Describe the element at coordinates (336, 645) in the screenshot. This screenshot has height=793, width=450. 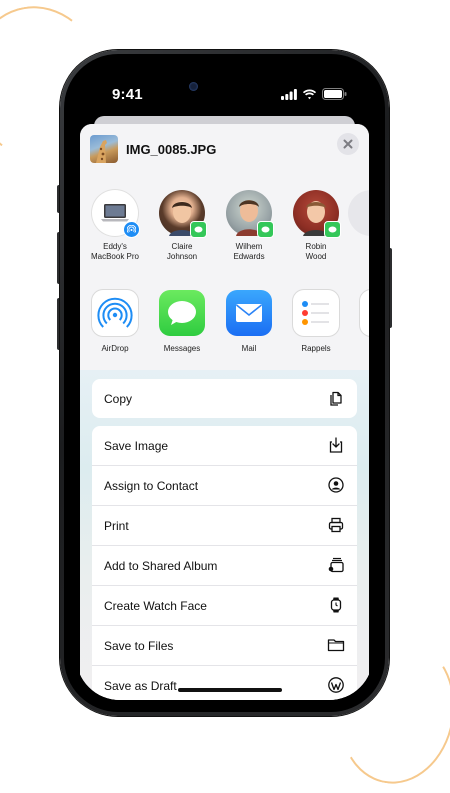
I see `folder-icon` at that location.